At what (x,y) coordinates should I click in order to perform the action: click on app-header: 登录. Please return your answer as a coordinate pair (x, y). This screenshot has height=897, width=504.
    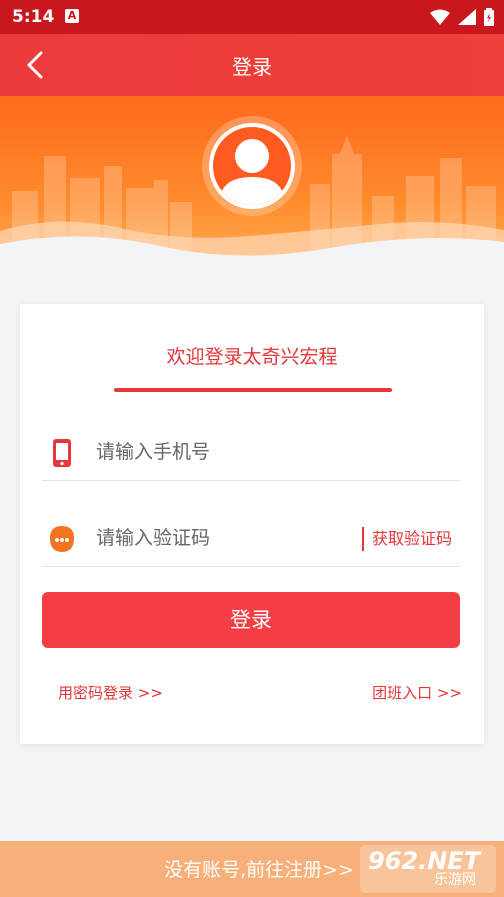
    Looking at the image, I should click on (252, 65).